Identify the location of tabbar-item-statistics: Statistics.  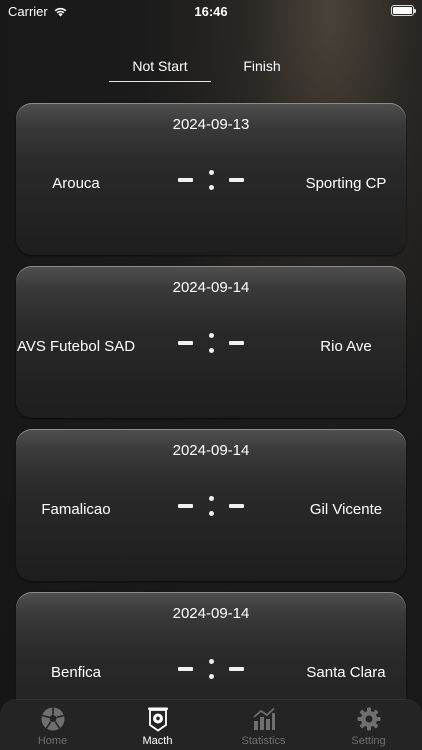
(263, 725).